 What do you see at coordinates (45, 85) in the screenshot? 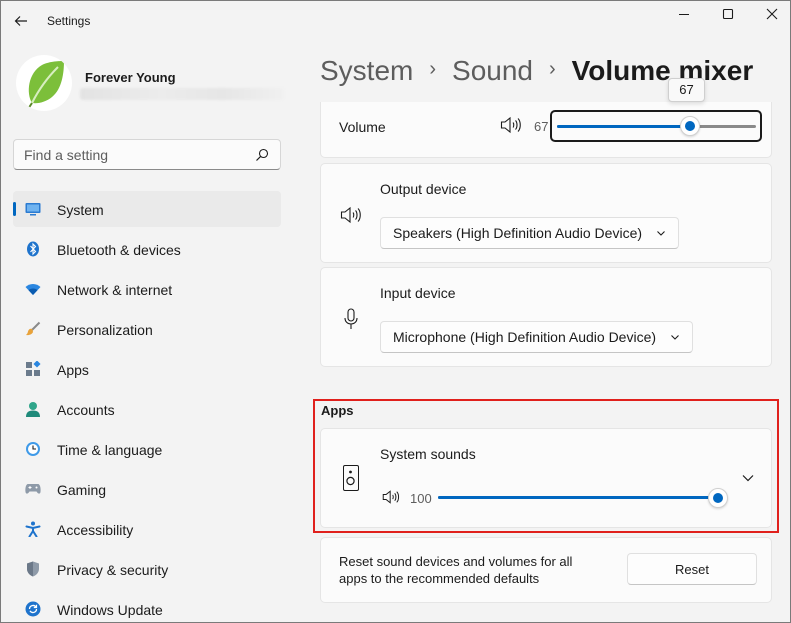
I see `leaf-avatar-icon` at bounding box center [45, 85].